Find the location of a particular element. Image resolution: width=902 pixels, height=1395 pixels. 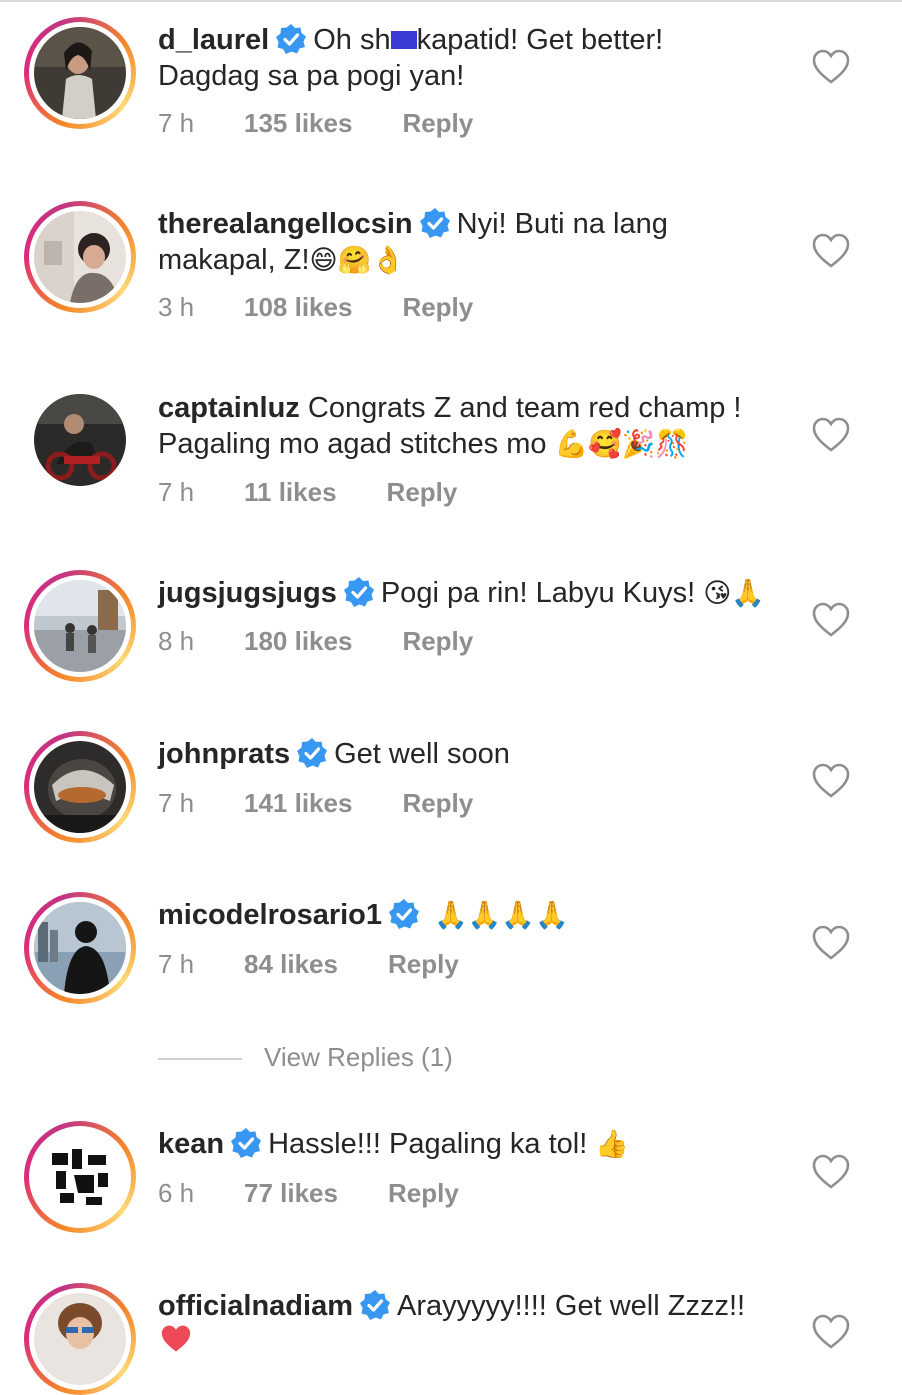

comment-text: johnprats Get well soon is located at coordinates (478, 754).